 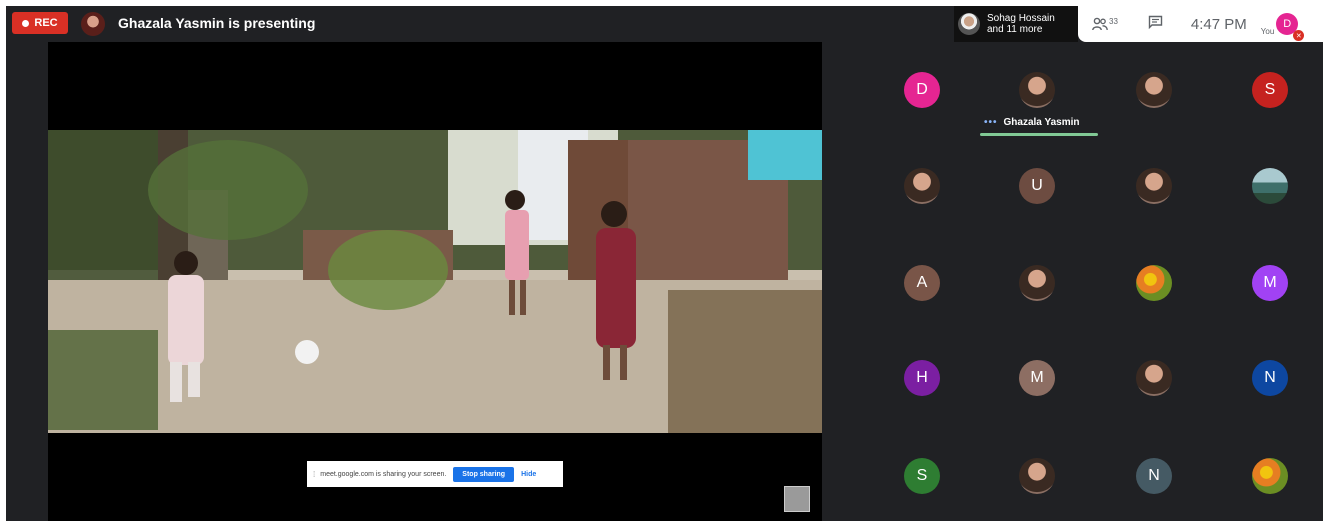 I want to click on active-speaker-indicator, so click(x=1039, y=134).